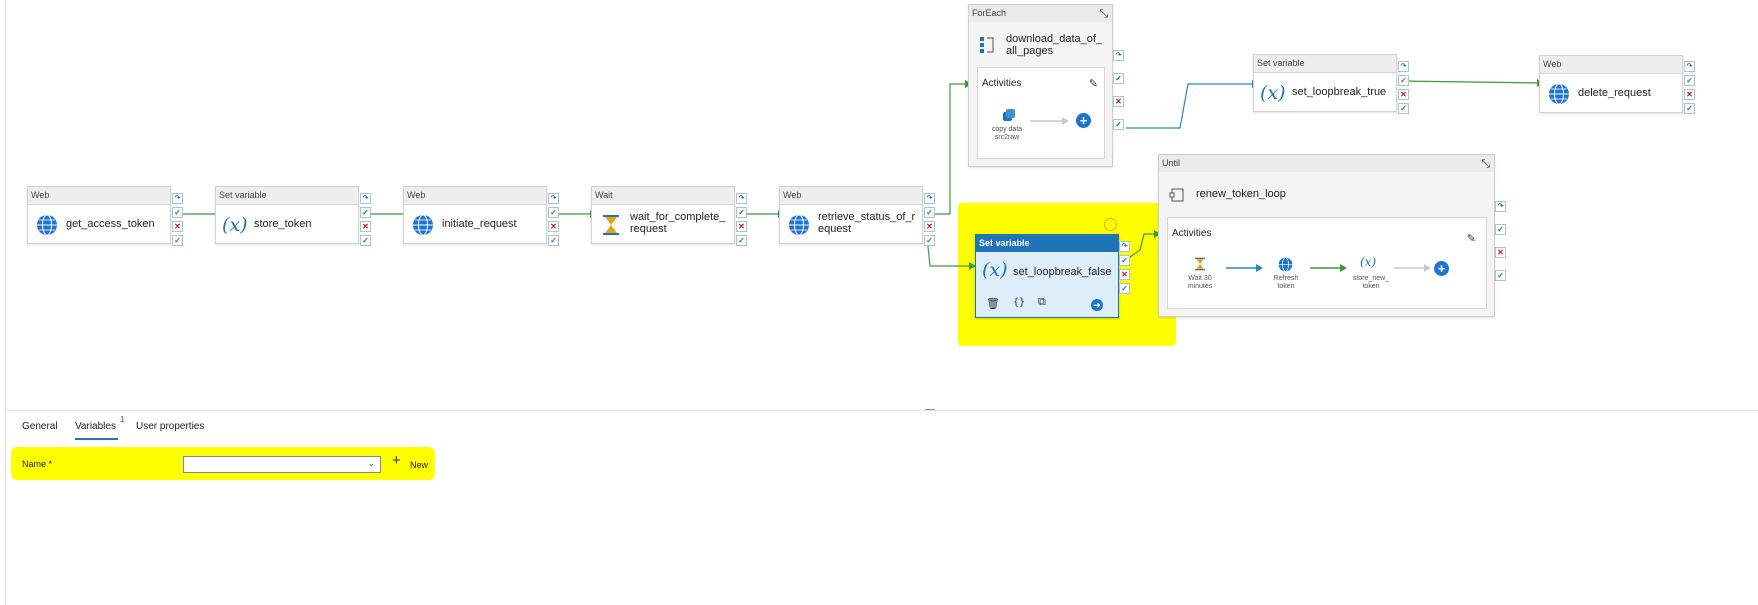 The height and width of the screenshot is (605, 1758). Describe the element at coordinates (40, 426) in the screenshot. I see `tab-general: General` at that location.